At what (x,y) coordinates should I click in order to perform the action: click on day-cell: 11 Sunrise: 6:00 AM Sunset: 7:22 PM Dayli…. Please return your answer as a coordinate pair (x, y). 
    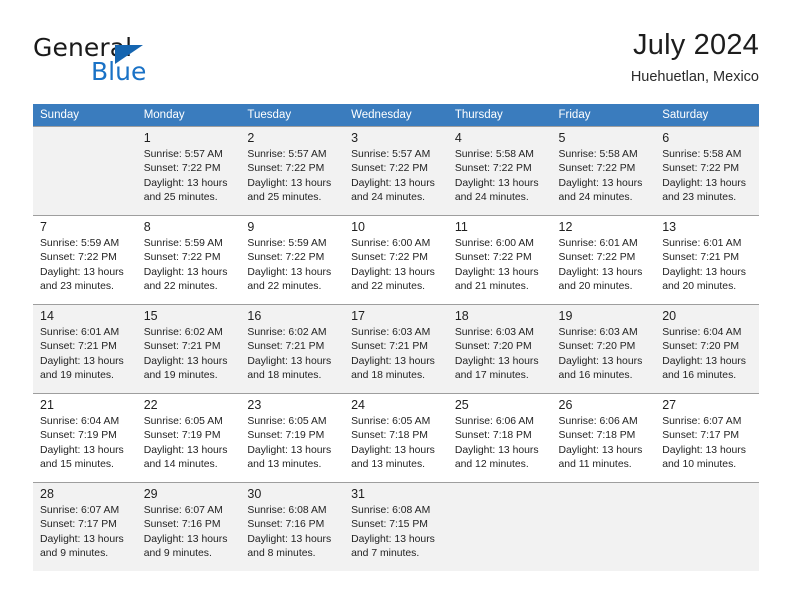
    Looking at the image, I should click on (499, 259).